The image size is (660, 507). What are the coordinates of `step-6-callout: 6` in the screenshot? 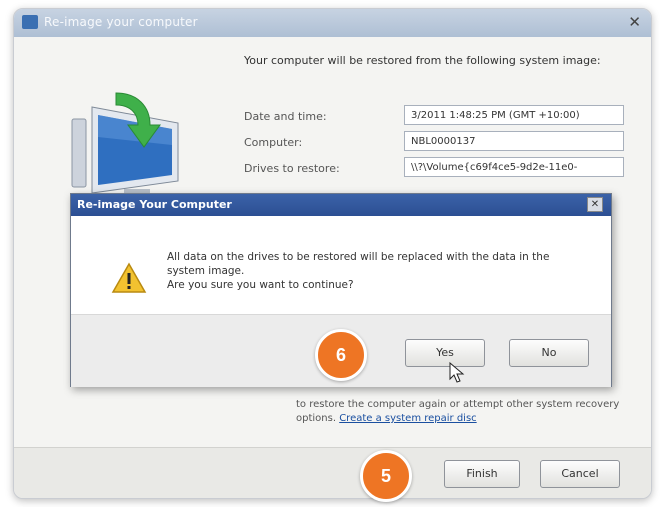 It's located at (341, 355).